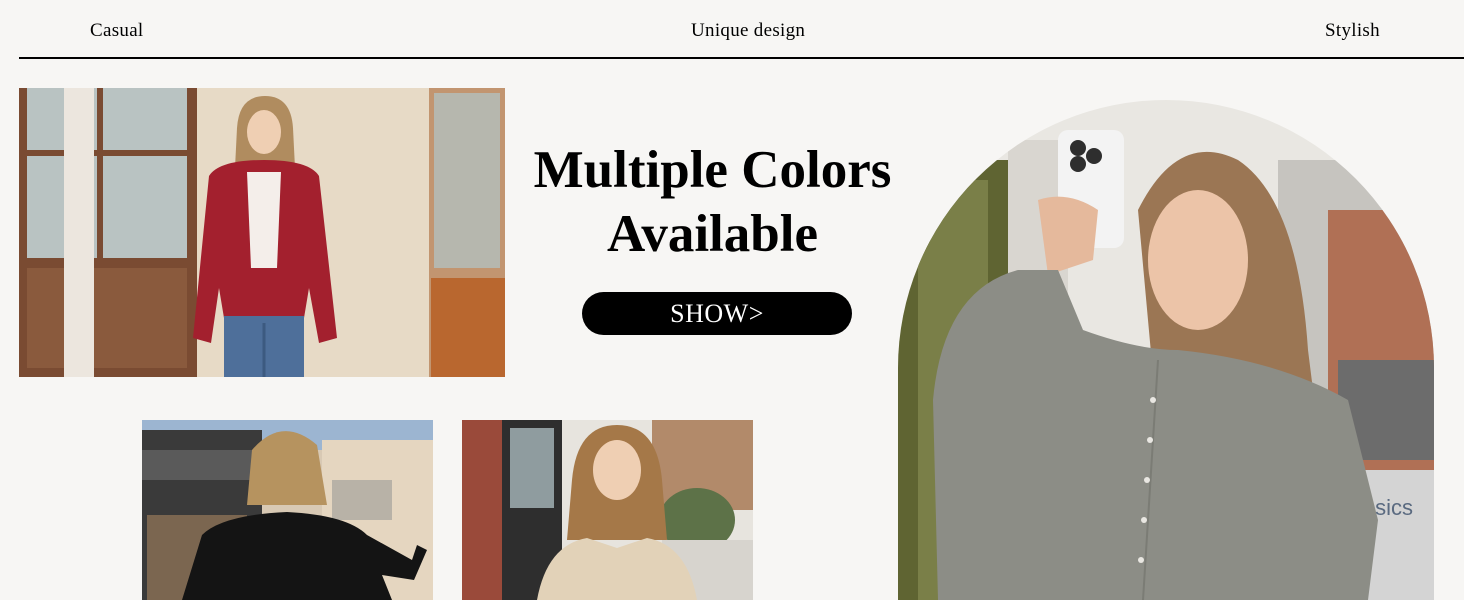  Describe the element at coordinates (1352, 31) in the screenshot. I see `nav-item-stylish: Stylish` at that location.